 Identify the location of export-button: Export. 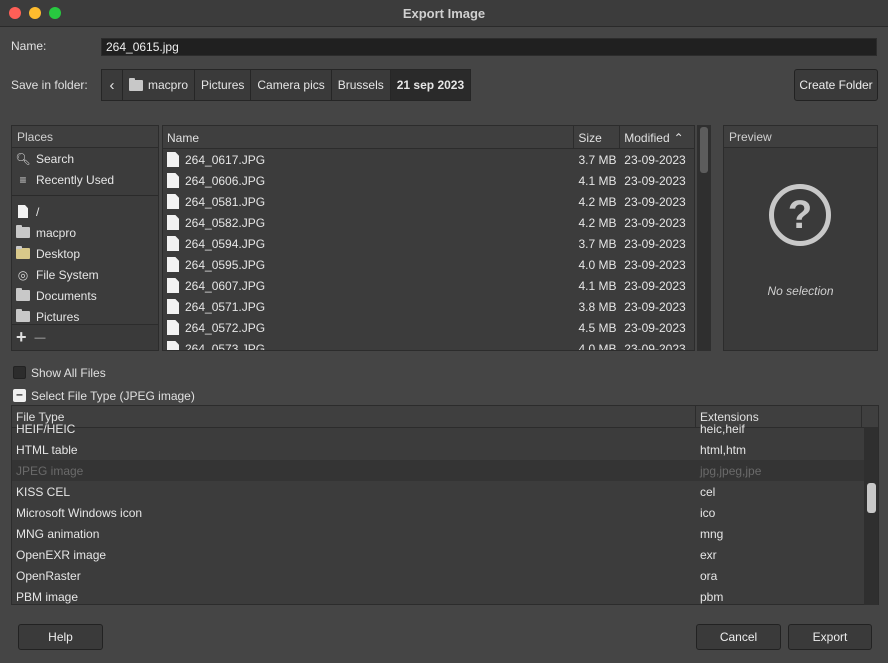
(830, 637).